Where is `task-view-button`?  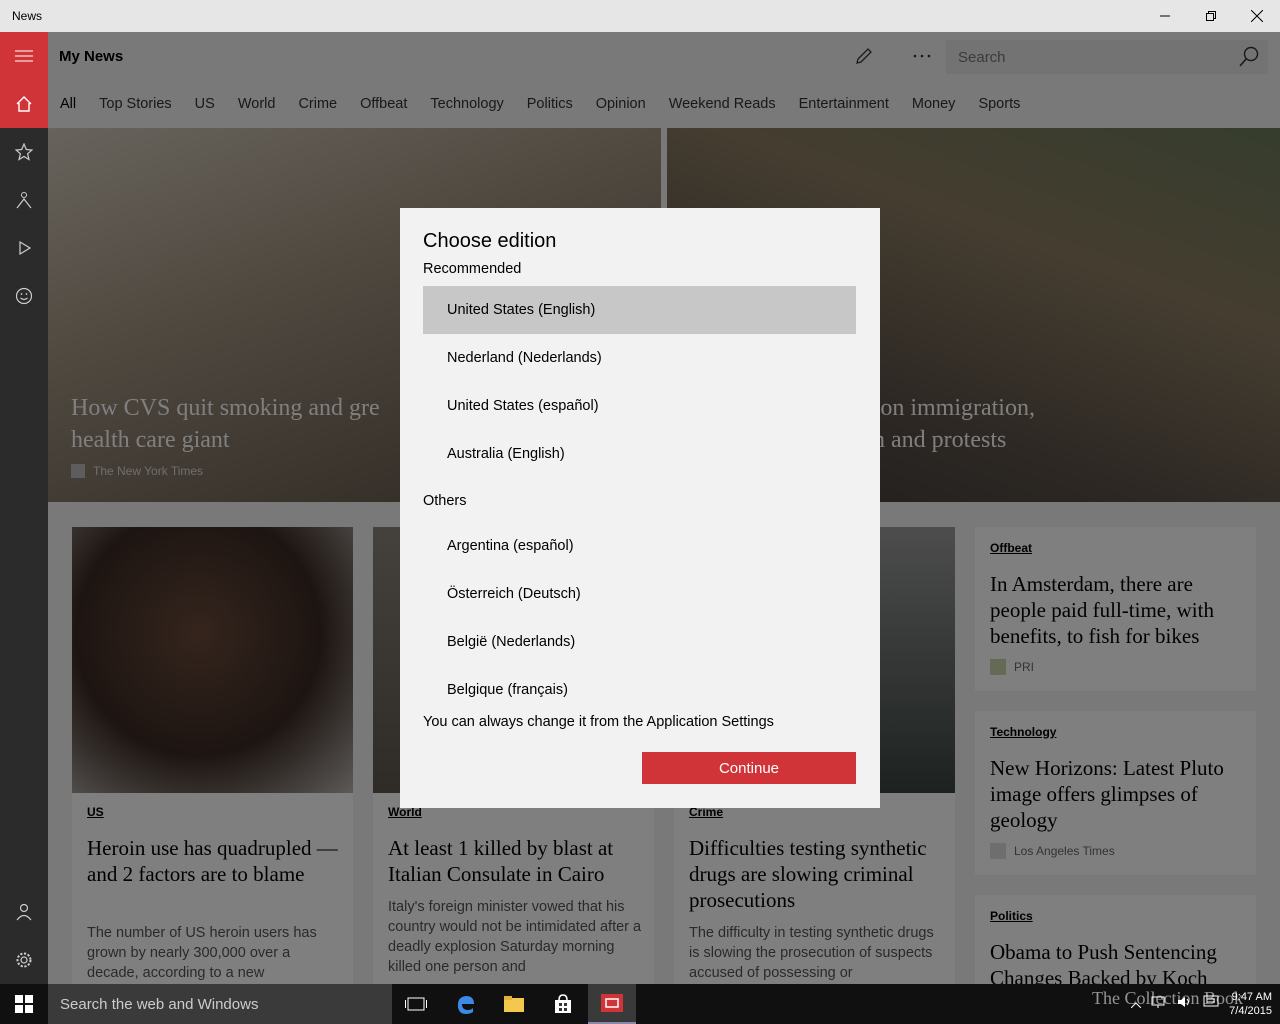 task-view-button is located at coordinates (416, 1004).